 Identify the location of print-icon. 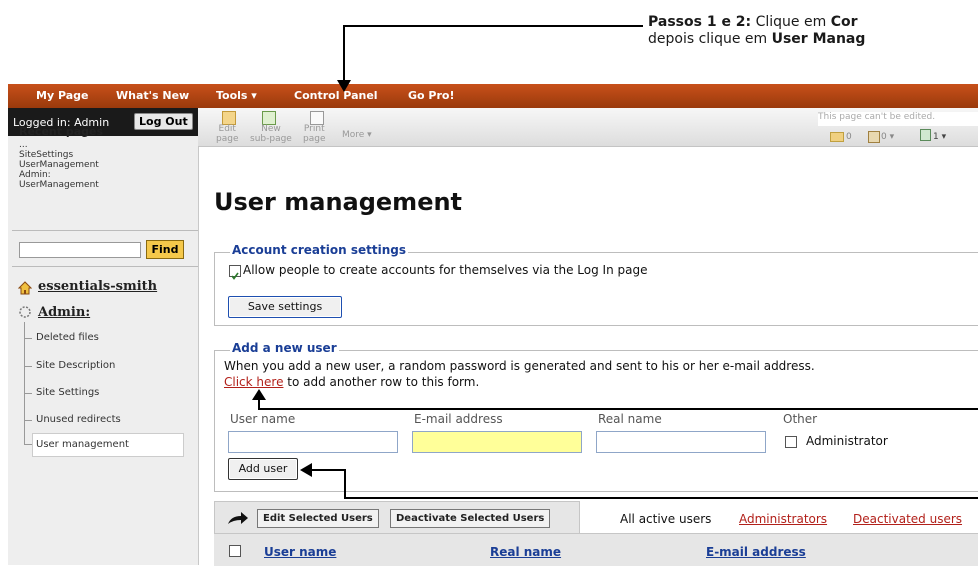
(317, 118).